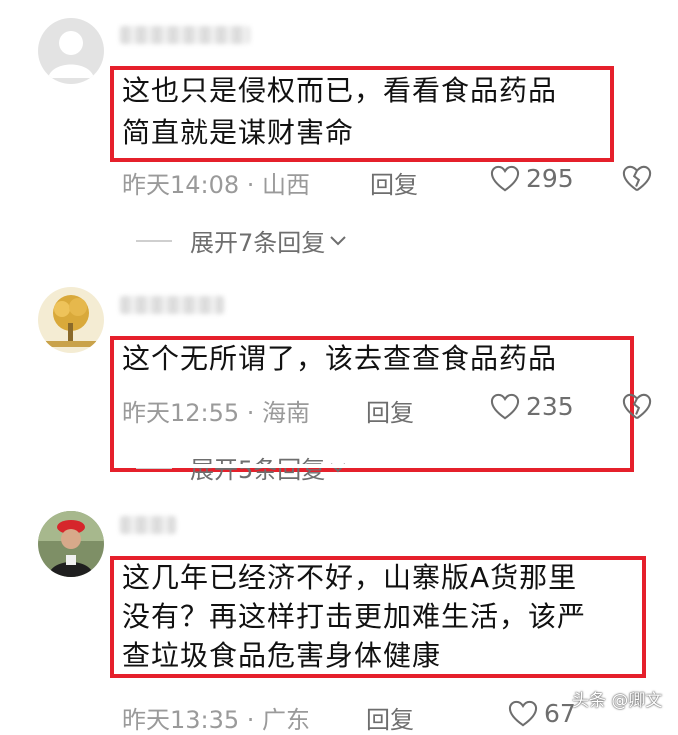 This screenshot has height=735, width=678. What do you see at coordinates (154, 240) in the screenshot?
I see `divider-line` at bounding box center [154, 240].